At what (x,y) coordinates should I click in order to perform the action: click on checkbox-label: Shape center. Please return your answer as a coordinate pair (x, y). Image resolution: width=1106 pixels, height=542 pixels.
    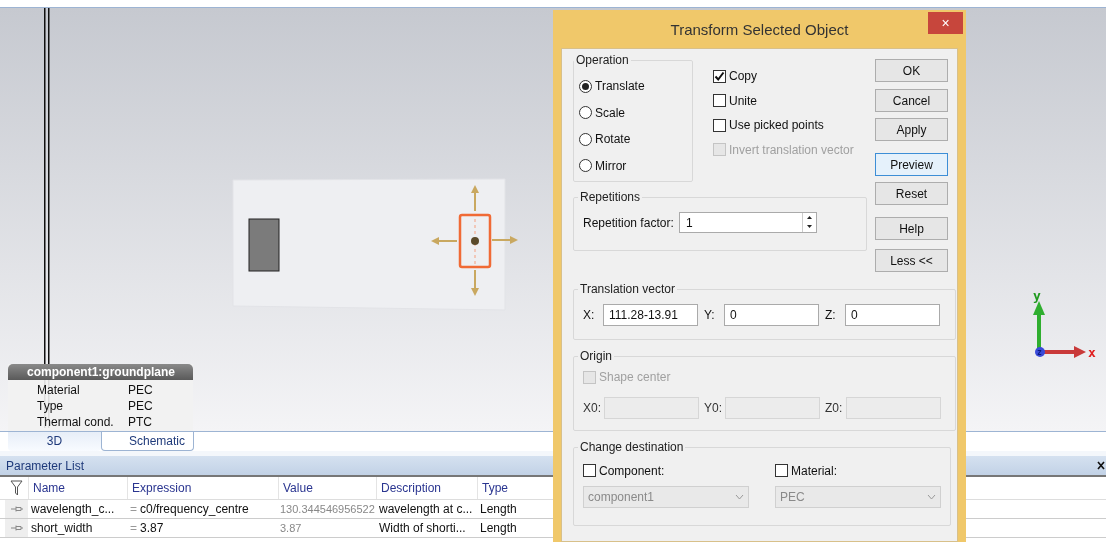
    Looking at the image, I should click on (635, 377).